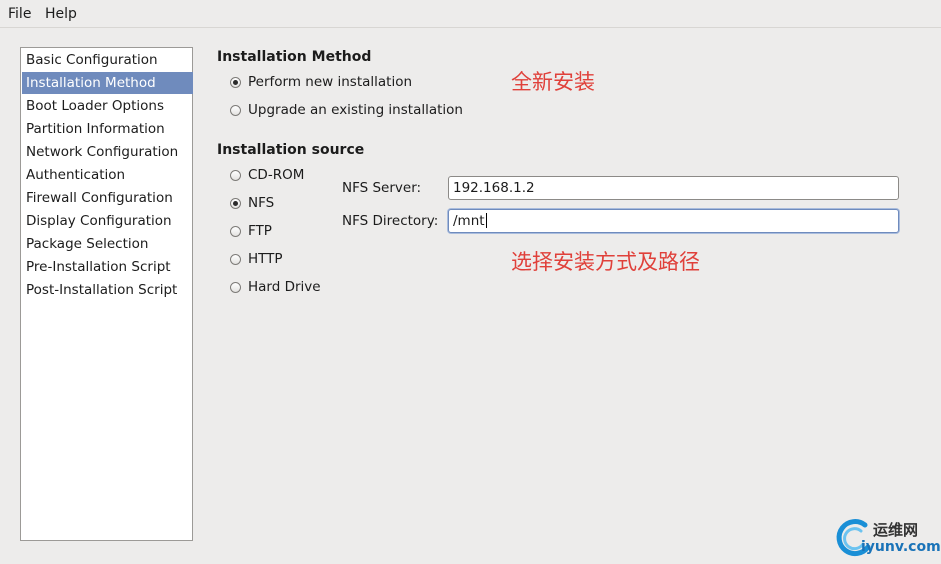 The height and width of the screenshot is (564, 941). What do you see at coordinates (261, 203) in the screenshot?
I see `radio-label: NFS` at bounding box center [261, 203].